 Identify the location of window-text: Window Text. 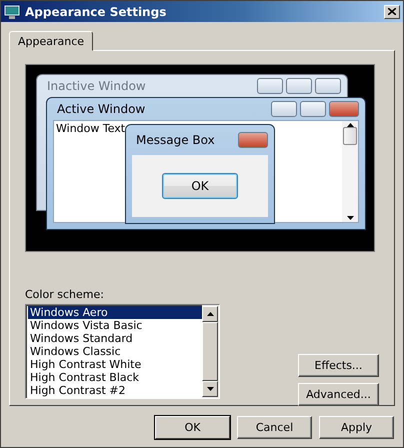
(90, 128).